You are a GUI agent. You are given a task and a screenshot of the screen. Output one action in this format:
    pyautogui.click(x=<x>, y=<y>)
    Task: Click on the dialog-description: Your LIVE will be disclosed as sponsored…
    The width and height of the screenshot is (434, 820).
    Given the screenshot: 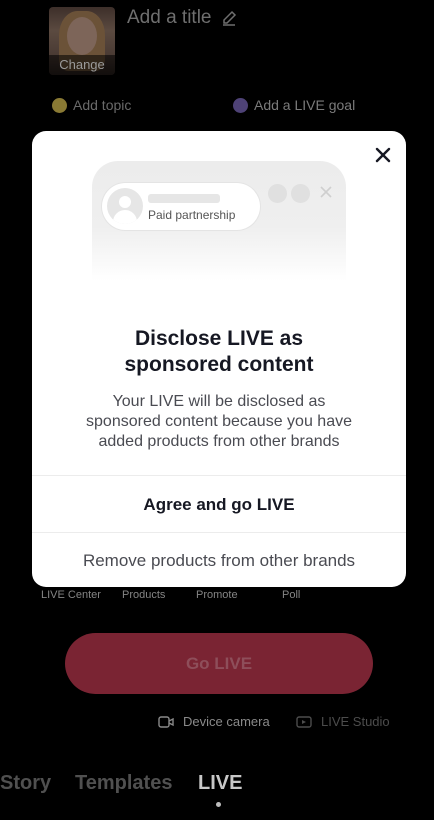 What is the action you would take?
    pyautogui.click(x=219, y=421)
    